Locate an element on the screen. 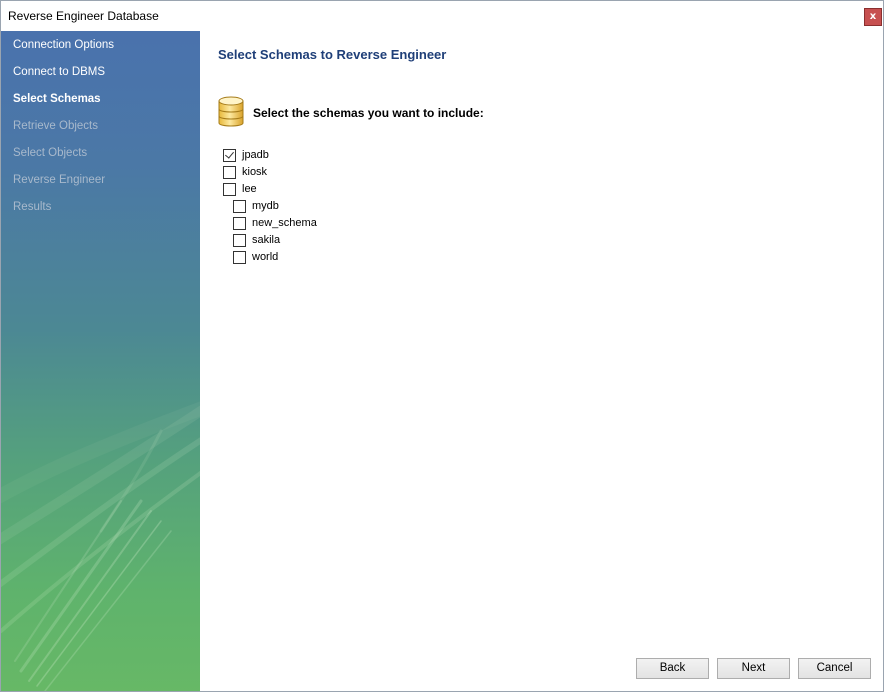  schema-item-new-schema: new_schema is located at coordinates (275, 223).